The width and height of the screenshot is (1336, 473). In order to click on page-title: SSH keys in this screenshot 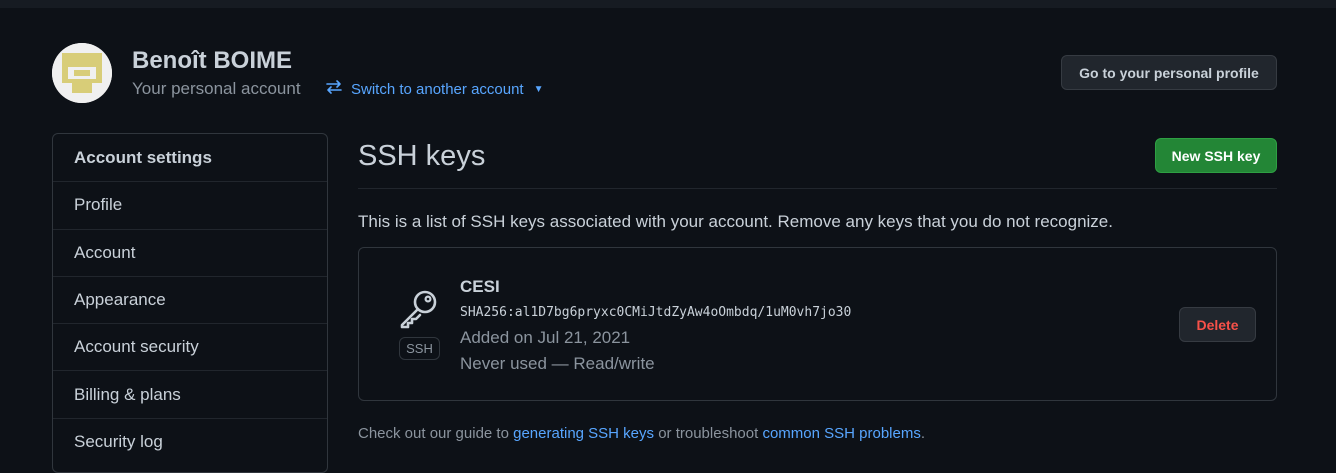, I will do `click(422, 156)`.